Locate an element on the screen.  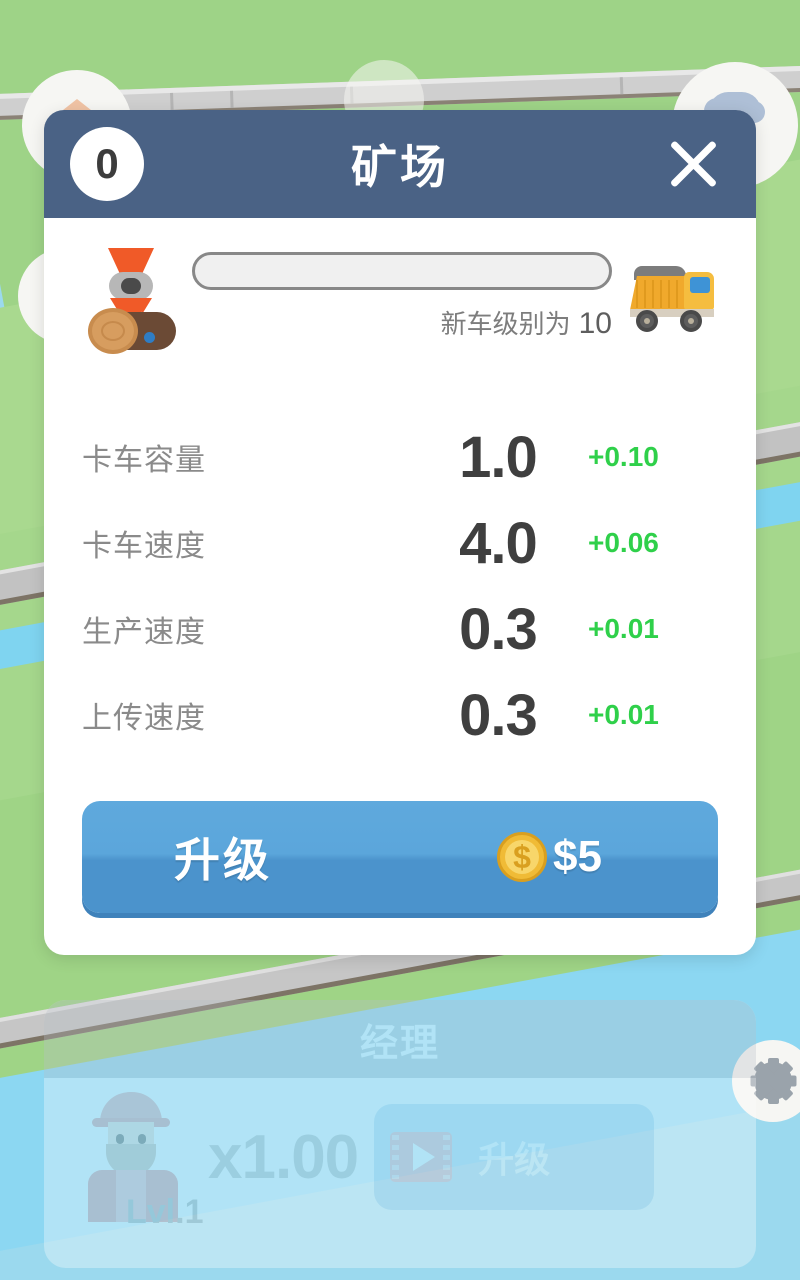
coin-icon: $ is located at coordinates (522, 857).